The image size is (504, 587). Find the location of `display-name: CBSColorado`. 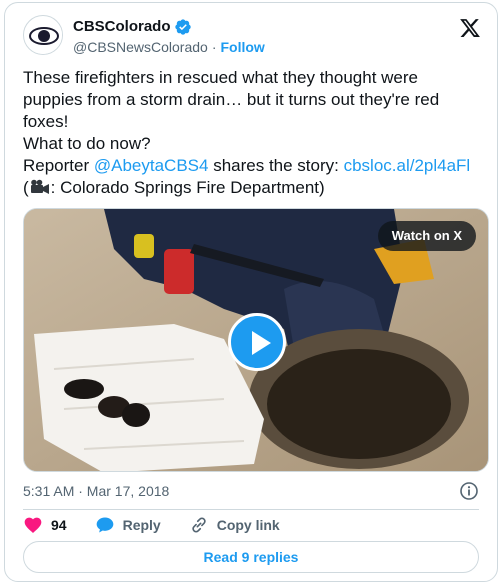

display-name: CBSColorado is located at coordinates (122, 26).